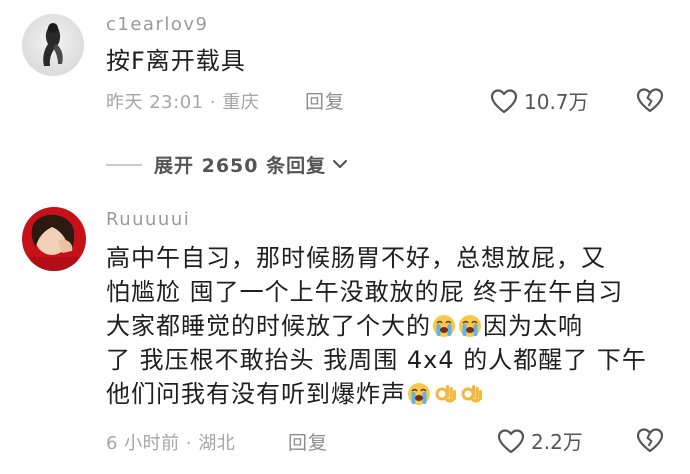  What do you see at coordinates (386, 394) in the screenshot?
I see `comment-line: 他们问我有没有听到爆炸声` at bounding box center [386, 394].